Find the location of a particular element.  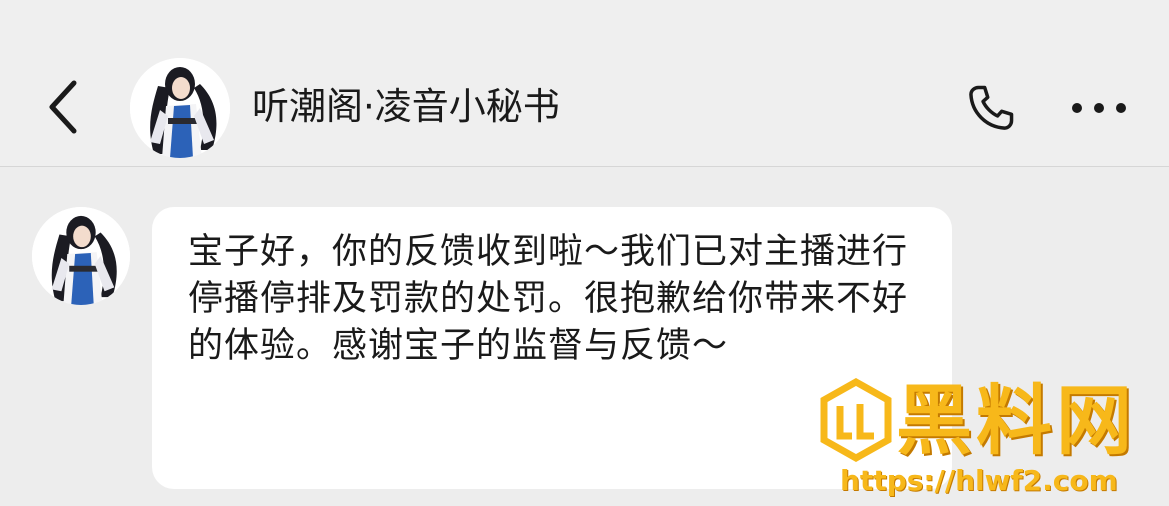

voice-call-button is located at coordinates (991, 108).